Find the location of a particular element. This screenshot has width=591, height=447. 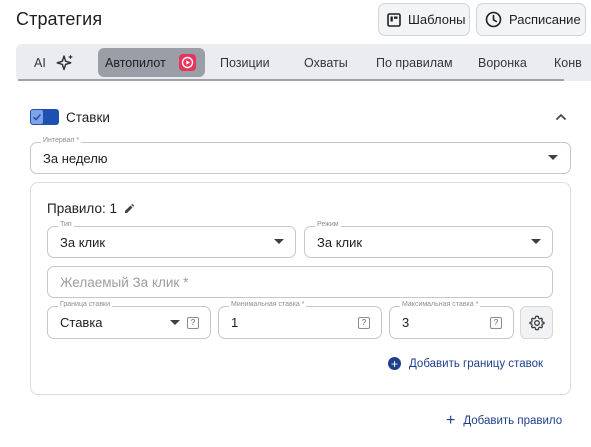

min-bid-input: Минимальная ставка * 1 ? is located at coordinates (300, 319).